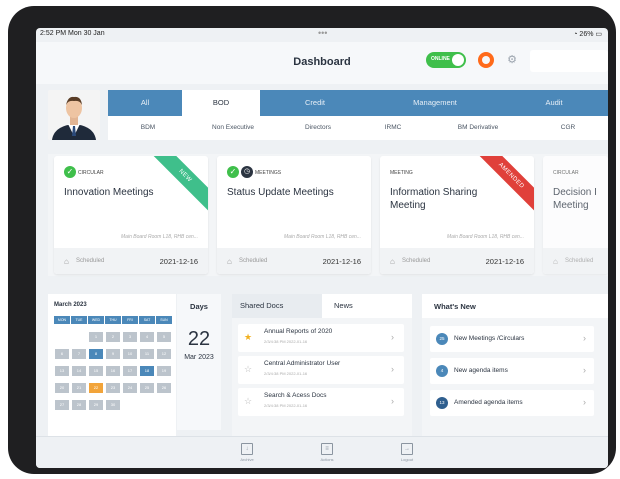 This screenshot has height=479, width=620. What do you see at coordinates (164, 320) in the screenshot?
I see `weekday-label: SUN` at bounding box center [164, 320].